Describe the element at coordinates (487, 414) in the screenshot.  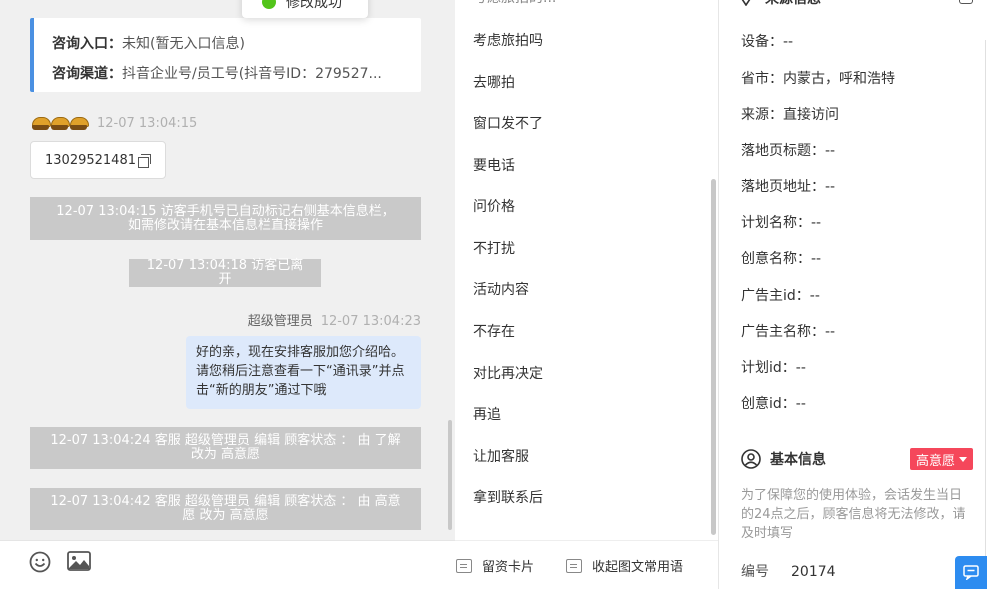
I see `phrase-item: 再追` at that location.